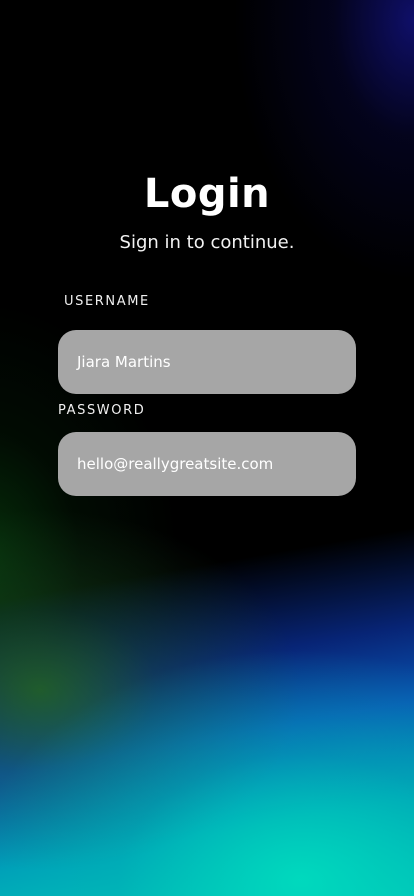 Image resolution: width=414 pixels, height=896 pixels. I want to click on page-title: Login, so click(207, 194).